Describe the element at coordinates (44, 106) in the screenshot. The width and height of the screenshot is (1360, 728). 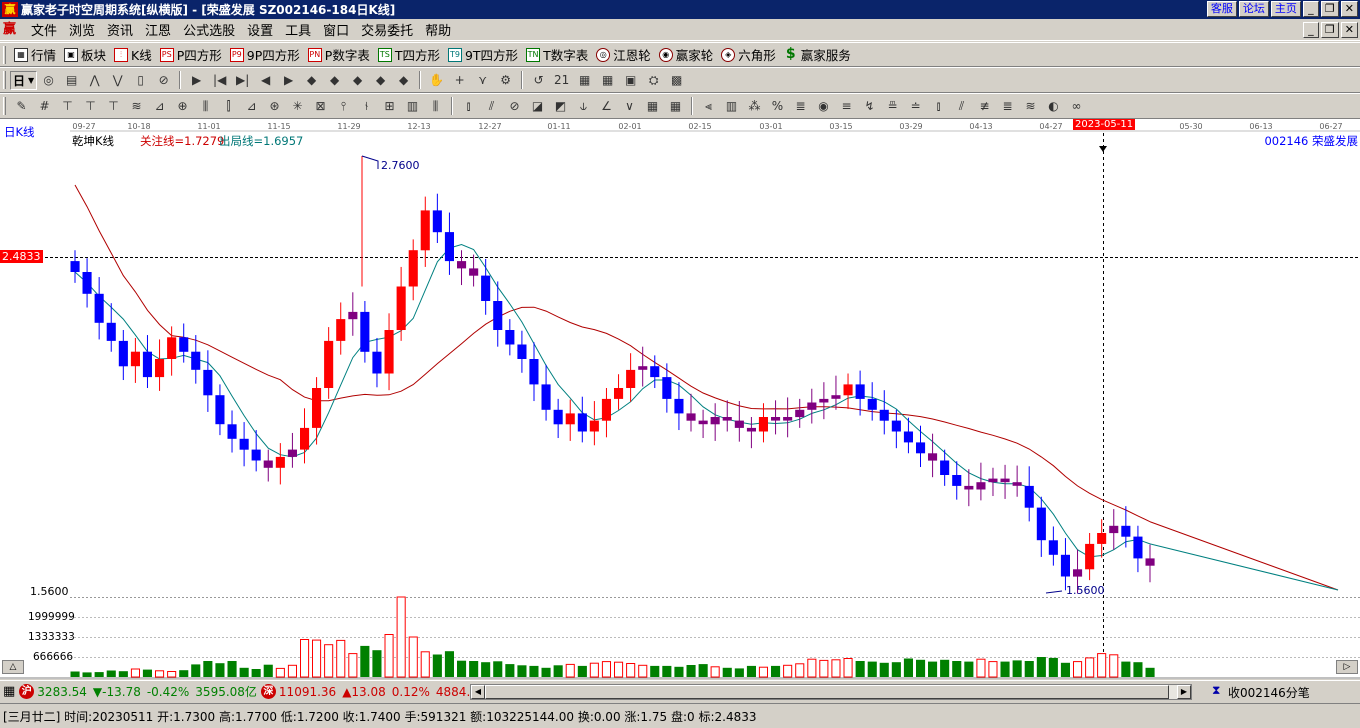
I see `tool-icon: #` at that location.